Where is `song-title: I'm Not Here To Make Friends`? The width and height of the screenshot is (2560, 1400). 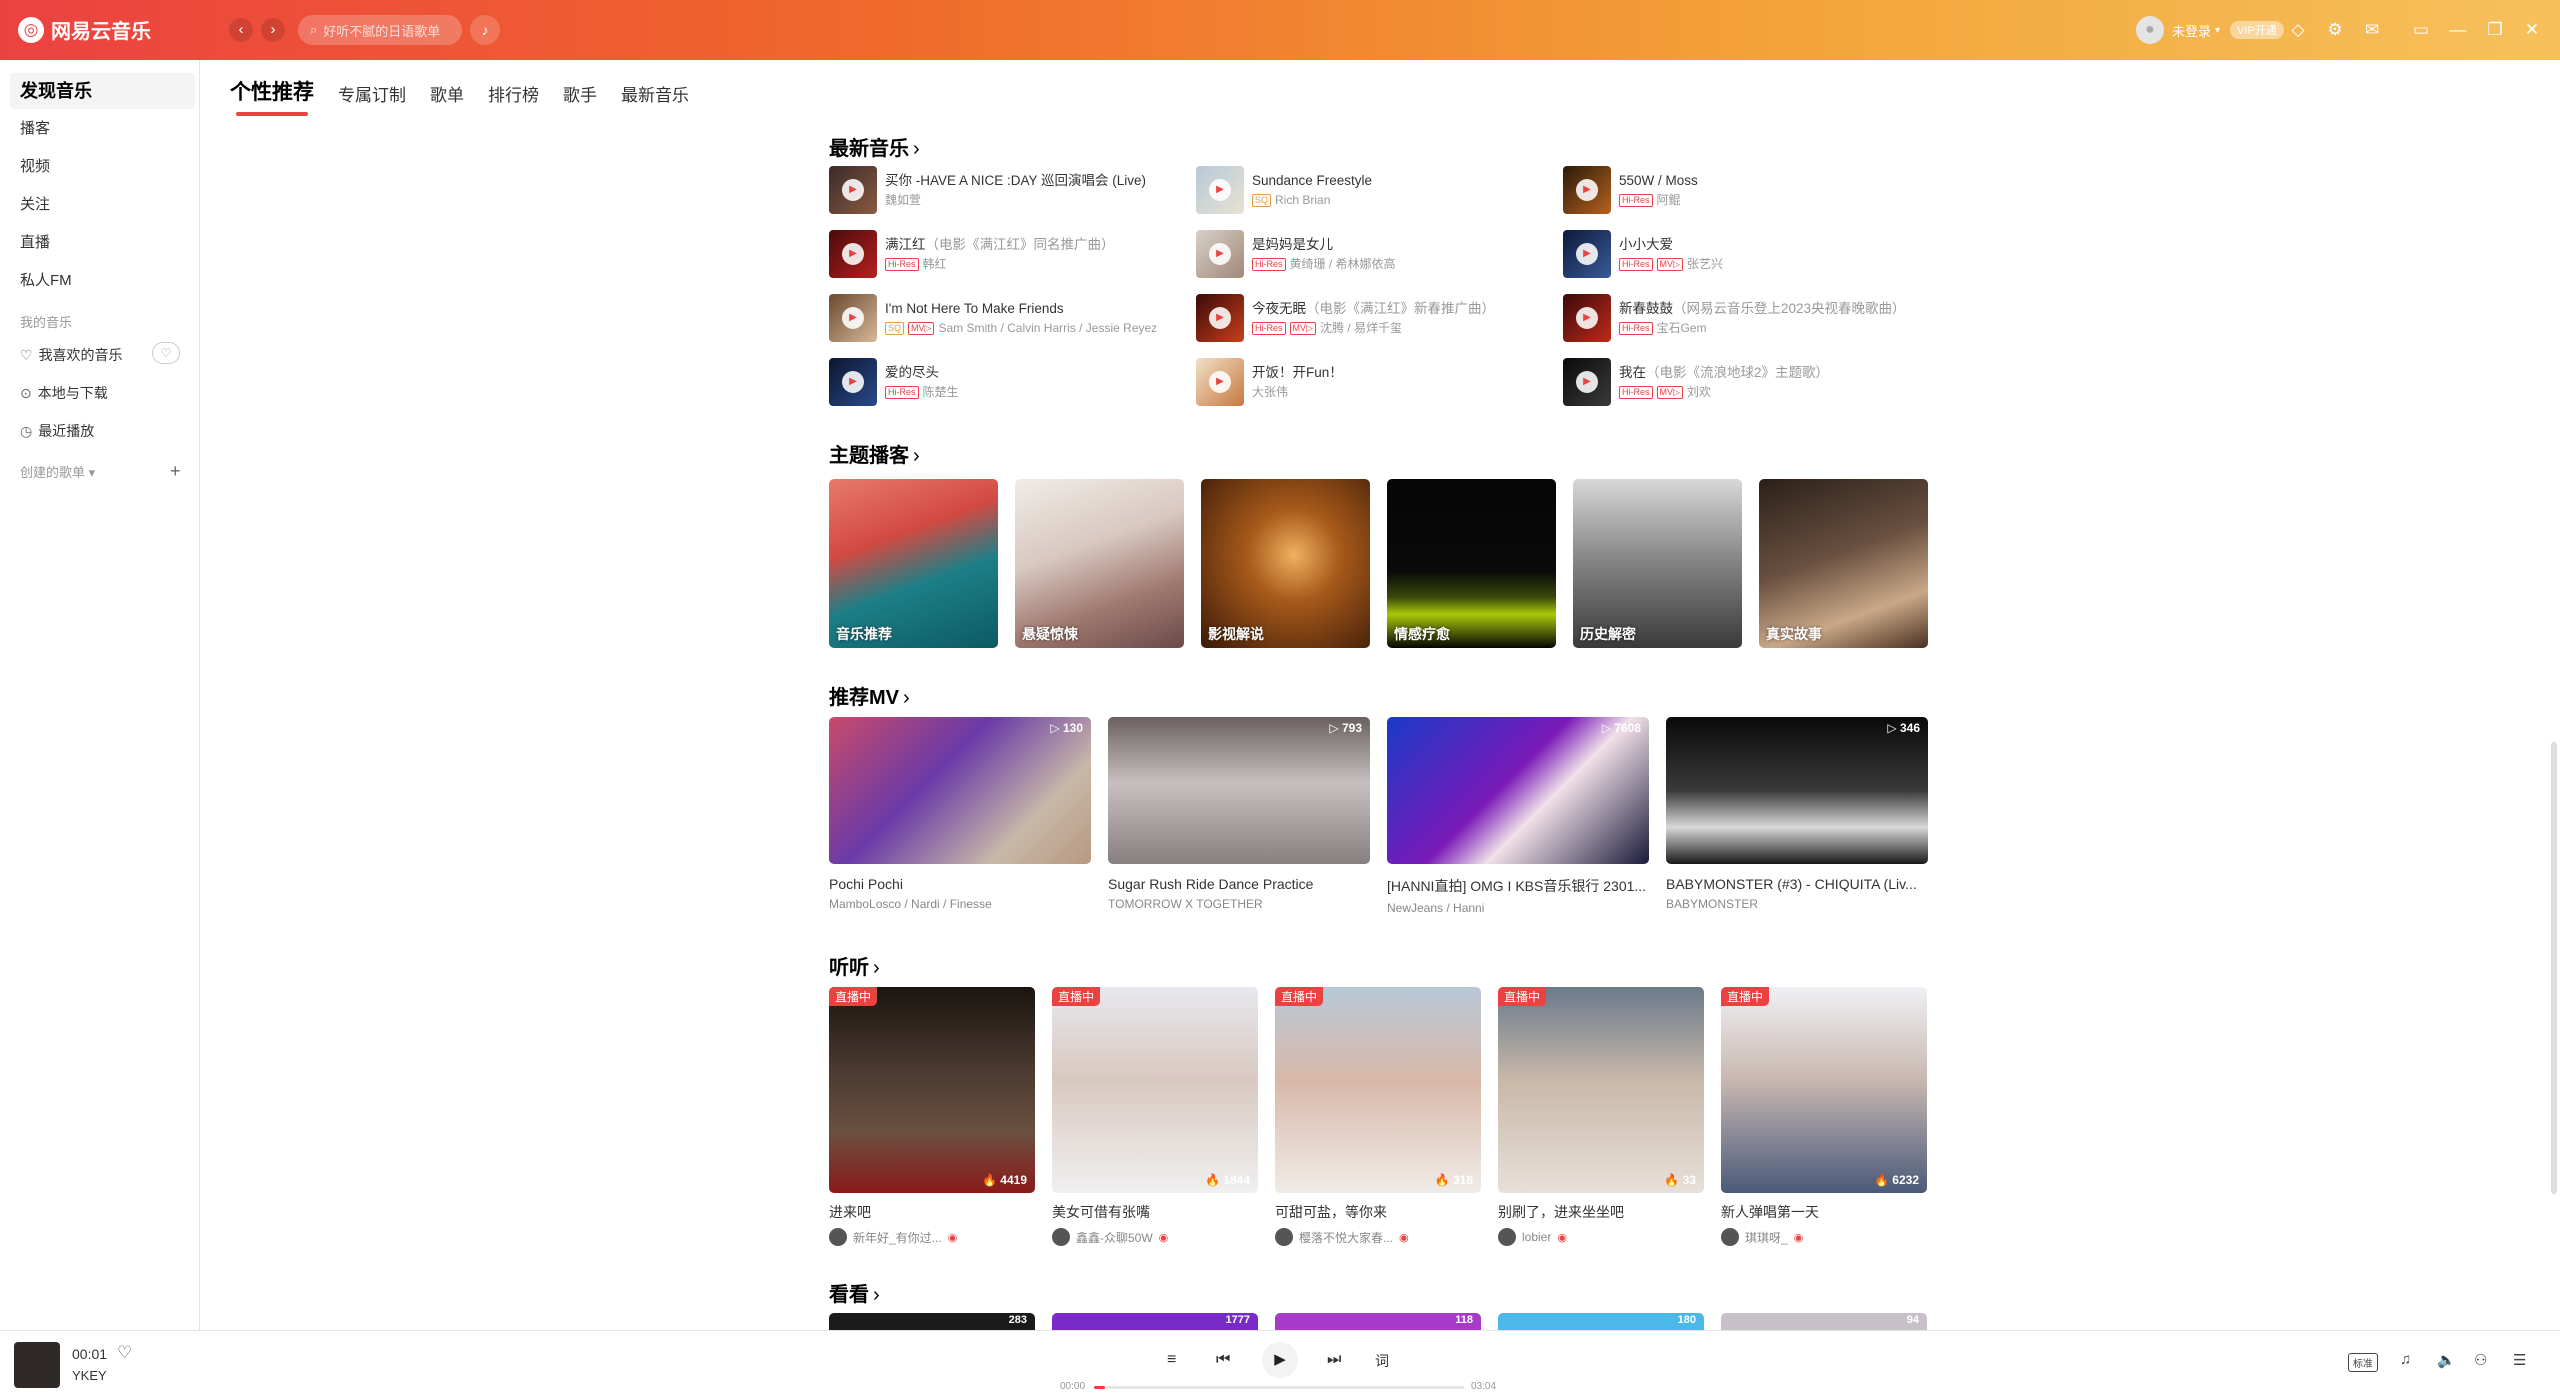
song-title: I'm Not Here To Make Friends is located at coordinates (1021, 309).